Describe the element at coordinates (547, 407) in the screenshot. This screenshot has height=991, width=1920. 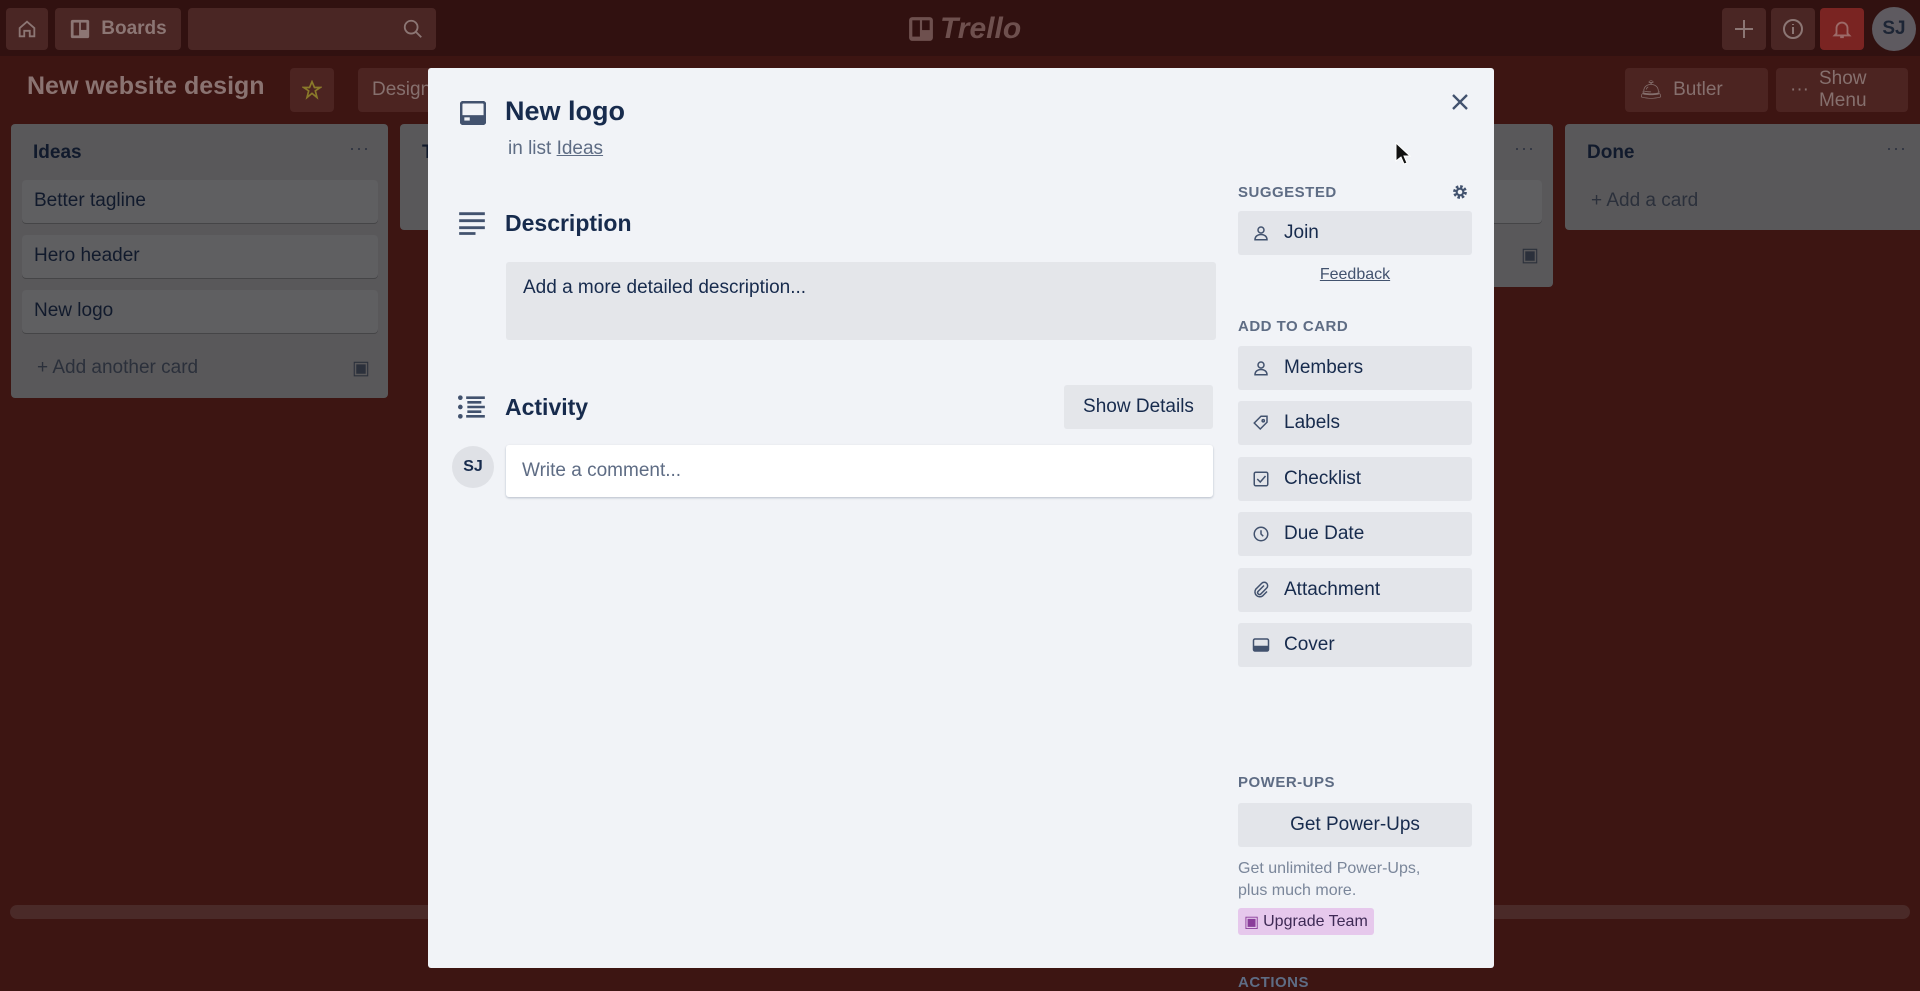
I see `activity-heading: Activity` at that location.